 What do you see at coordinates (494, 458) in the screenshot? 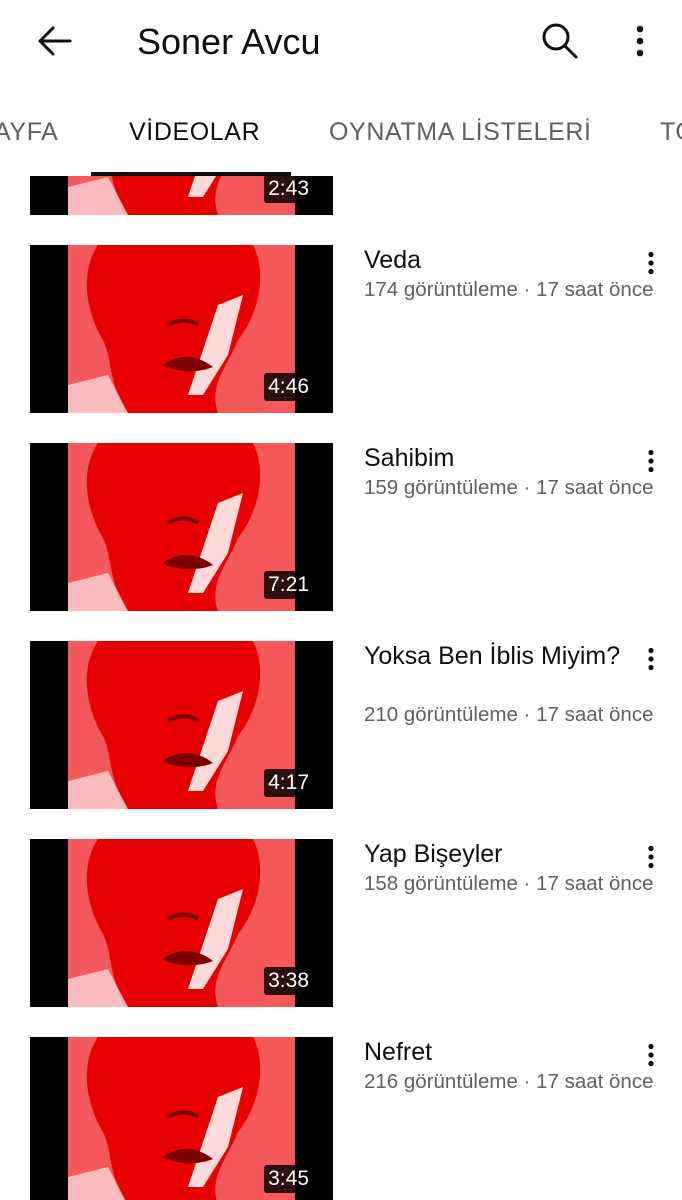
I see `video-title: Sahibim` at bounding box center [494, 458].